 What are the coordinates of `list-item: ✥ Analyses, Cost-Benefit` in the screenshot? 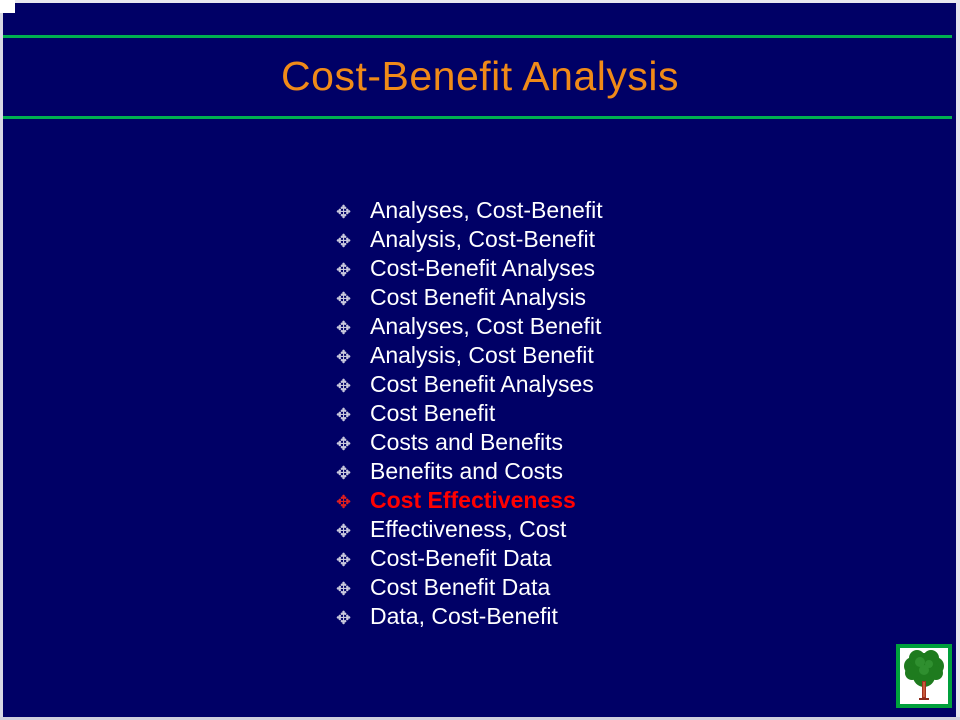 It's located at (616, 210).